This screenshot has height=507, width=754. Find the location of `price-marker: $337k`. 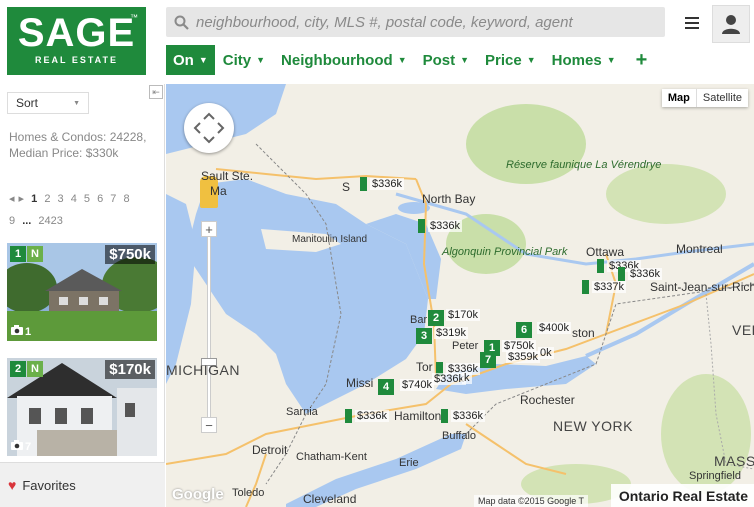

price-marker: $337k is located at coordinates (604, 287).